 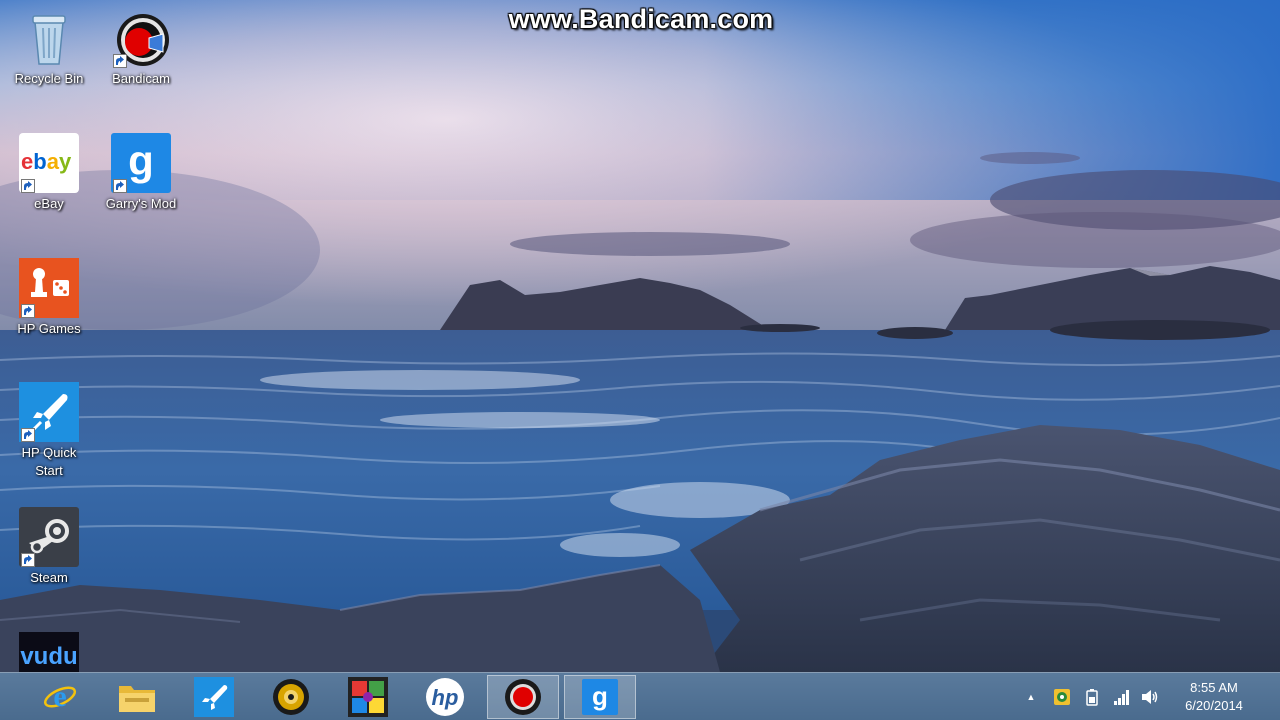 What do you see at coordinates (49, 412) in the screenshot?
I see `hp-quick-start-icon` at bounding box center [49, 412].